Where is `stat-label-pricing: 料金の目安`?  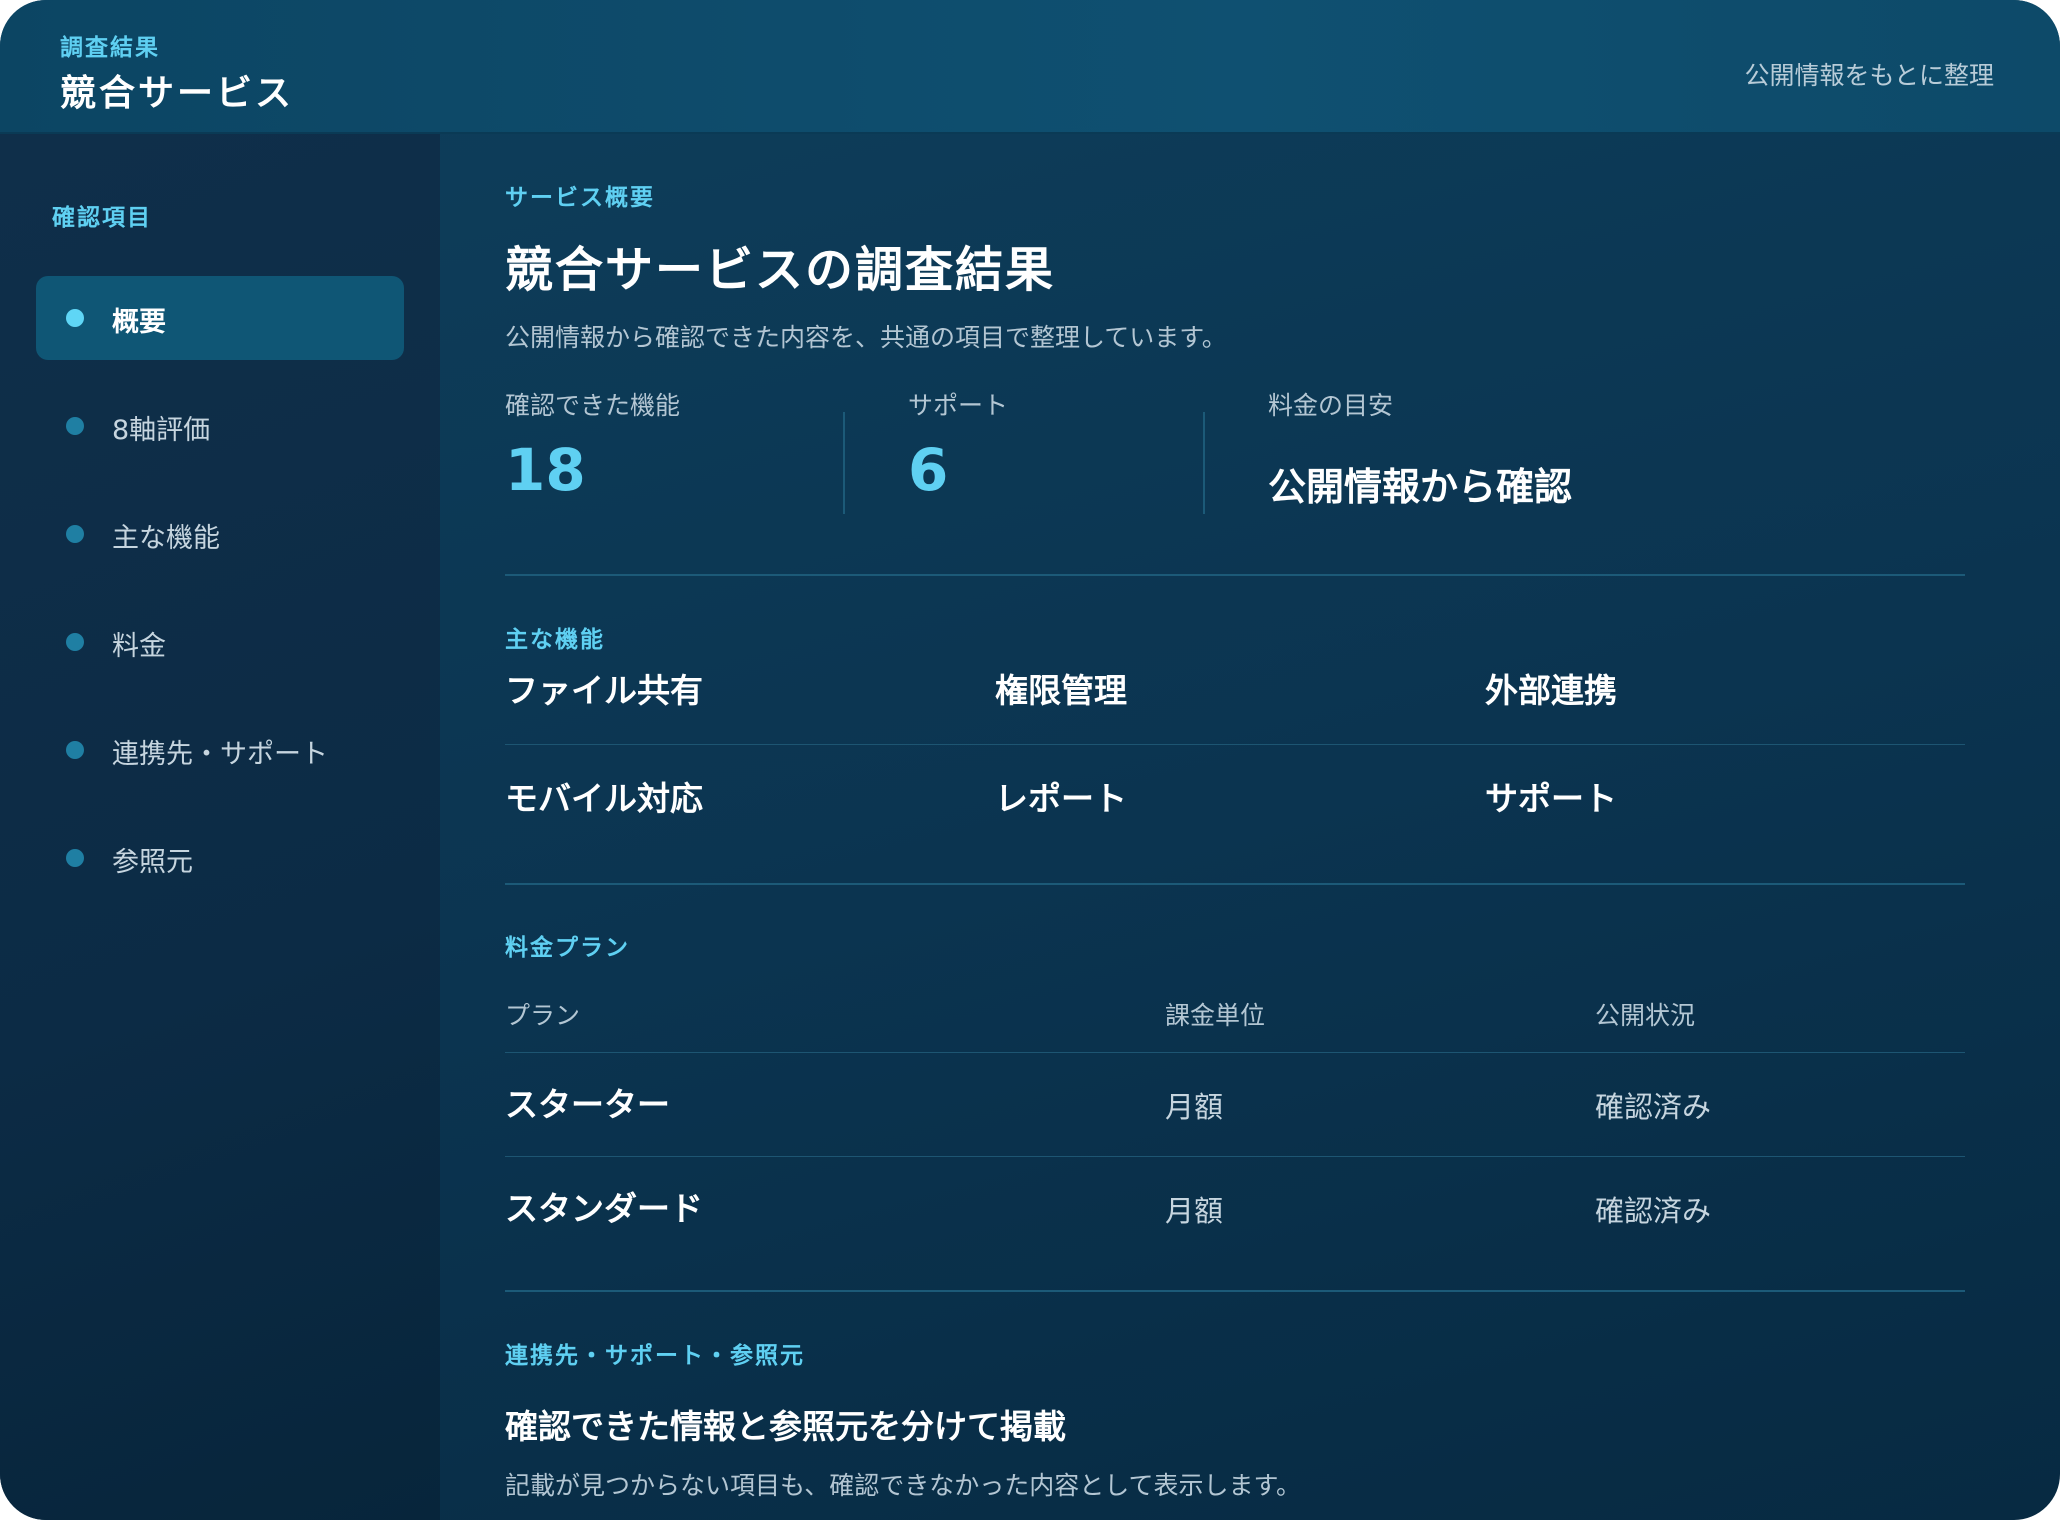 stat-label-pricing: 料金の目安 is located at coordinates (1331, 405).